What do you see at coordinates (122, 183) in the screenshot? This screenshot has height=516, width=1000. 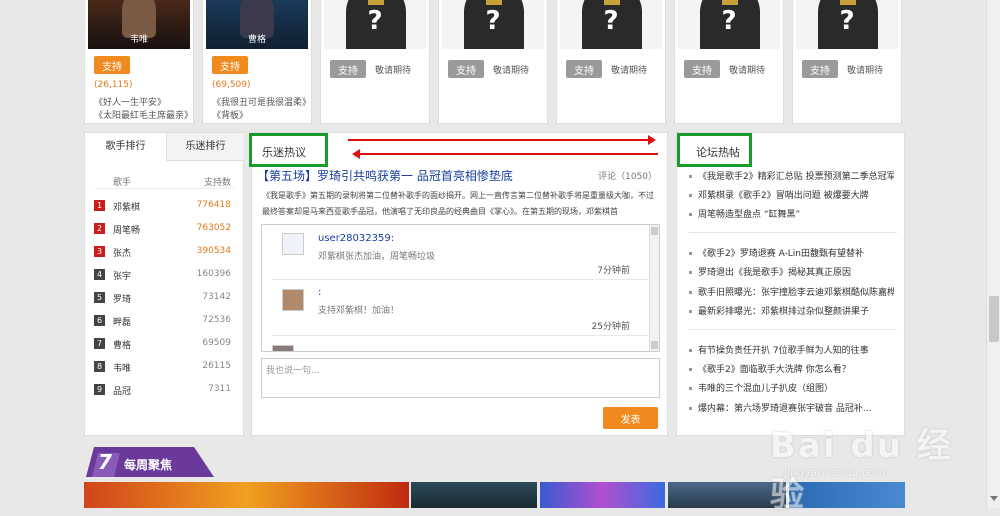 I see `column-header-singer: 歌手` at bounding box center [122, 183].